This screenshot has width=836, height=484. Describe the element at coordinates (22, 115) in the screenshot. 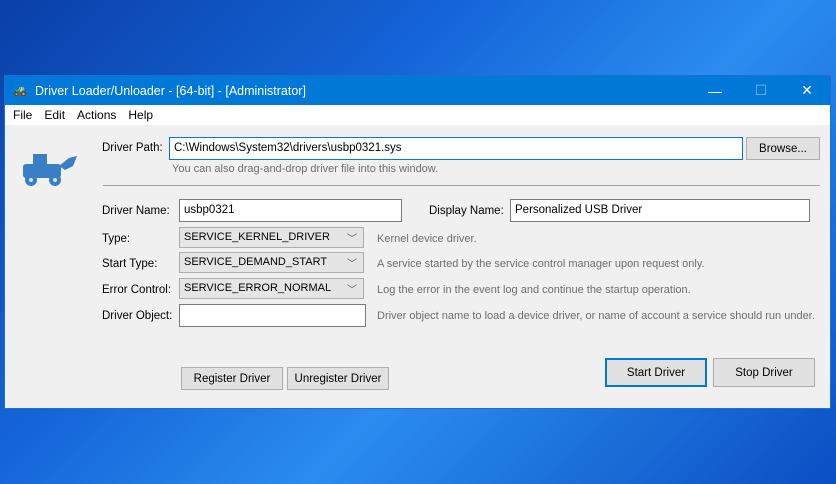

I see `menu-file: File` at that location.